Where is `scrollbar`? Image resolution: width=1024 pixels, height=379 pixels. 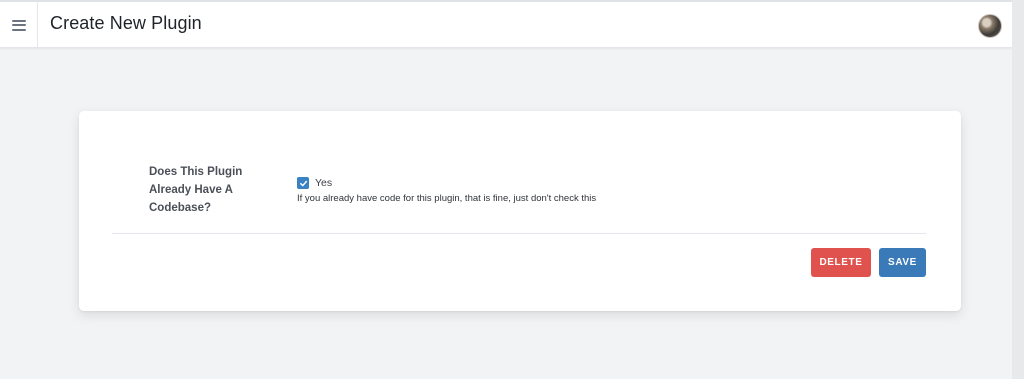
scrollbar is located at coordinates (1018, 189).